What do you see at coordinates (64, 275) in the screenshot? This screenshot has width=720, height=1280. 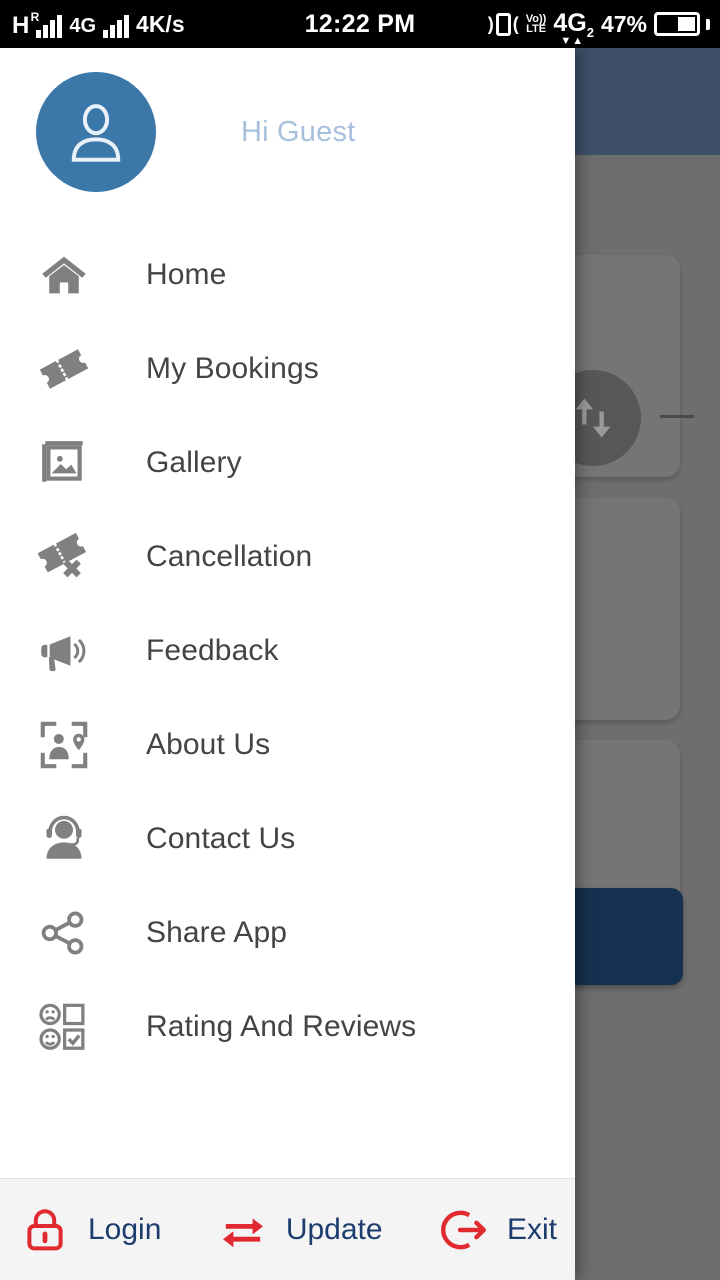 I see `home-icon` at bounding box center [64, 275].